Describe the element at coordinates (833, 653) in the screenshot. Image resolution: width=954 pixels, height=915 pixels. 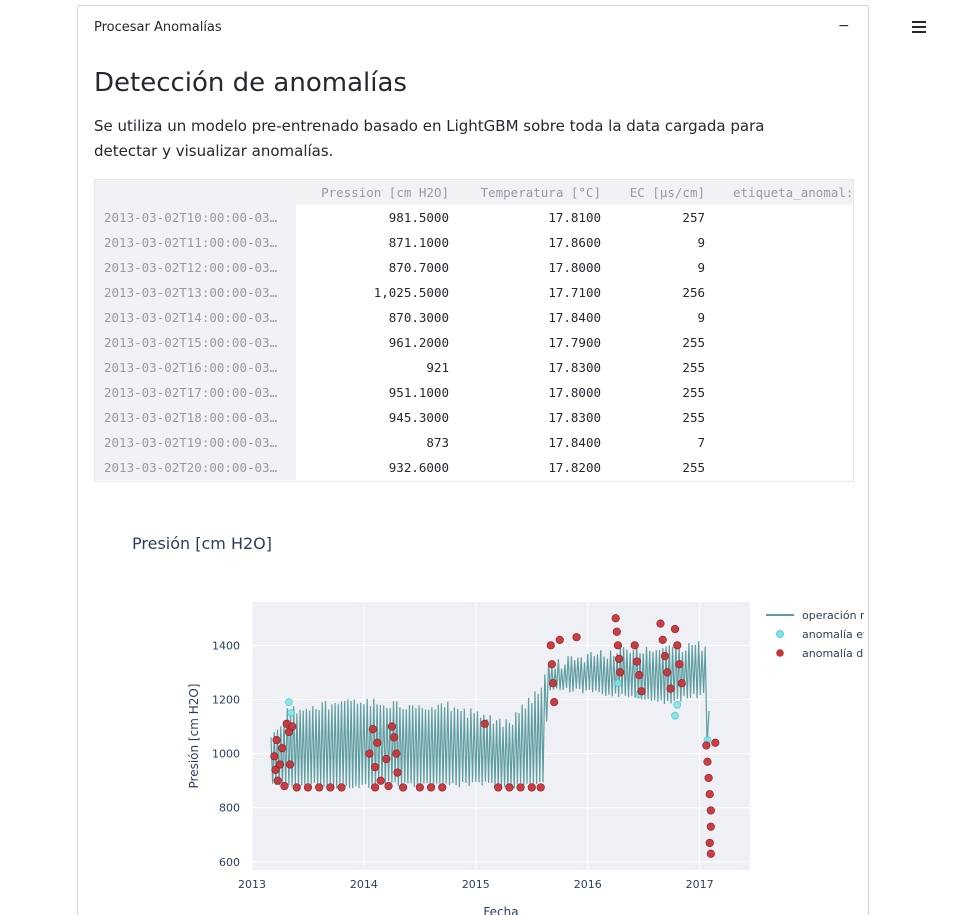
I see `legend-label: anomalía detectada` at that location.